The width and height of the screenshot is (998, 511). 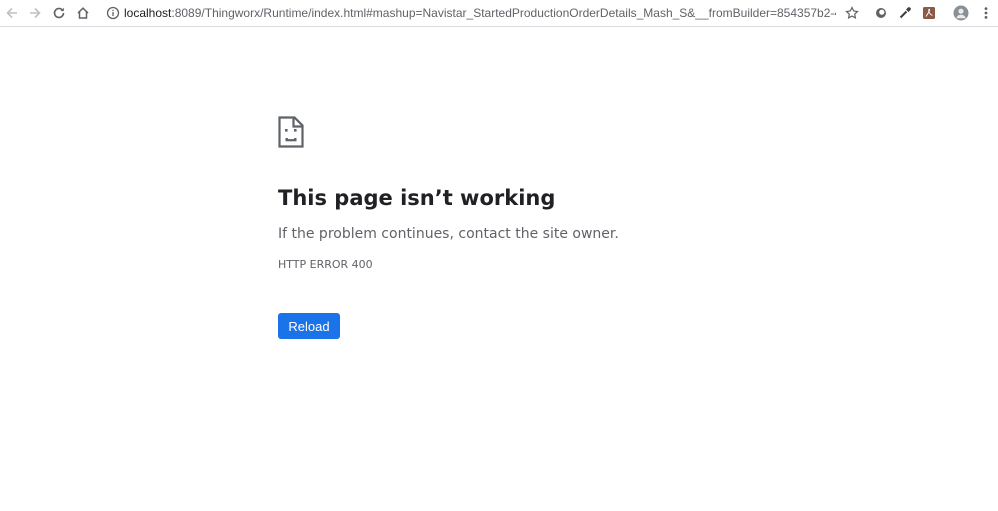 What do you see at coordinates (148, 13) in the screenshot?
I see `url-host: localhost` at bounding box center [148, 13].